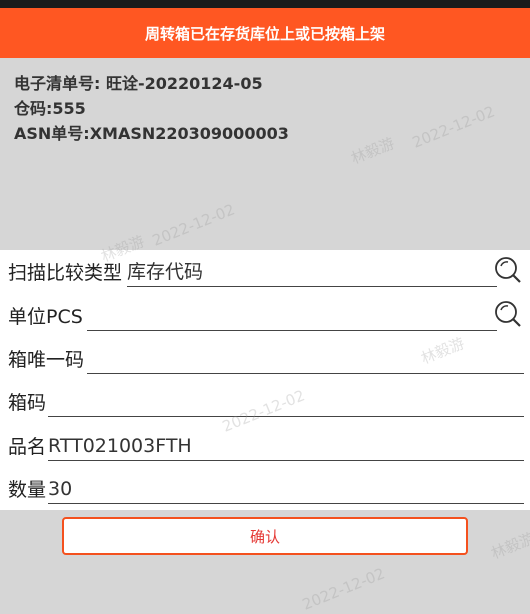 The image size is (530, 614). I want to click on unit-field, so click(292, 316).